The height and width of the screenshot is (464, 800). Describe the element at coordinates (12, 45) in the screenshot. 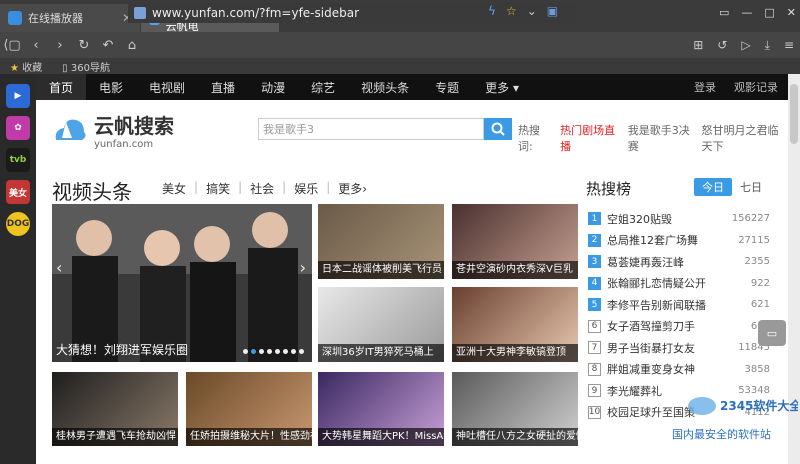

I see `sidebar-toggle-icon: ⟨▢` at that location.